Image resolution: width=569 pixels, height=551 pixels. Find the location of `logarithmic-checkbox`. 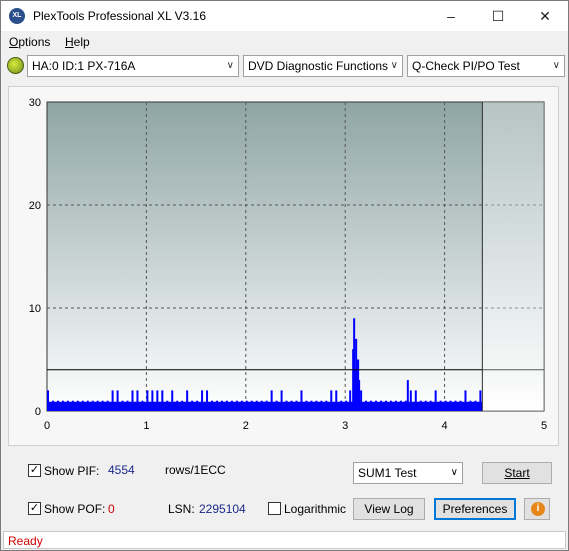

logarithmic-checkbox is located at coordinates (274, 508).